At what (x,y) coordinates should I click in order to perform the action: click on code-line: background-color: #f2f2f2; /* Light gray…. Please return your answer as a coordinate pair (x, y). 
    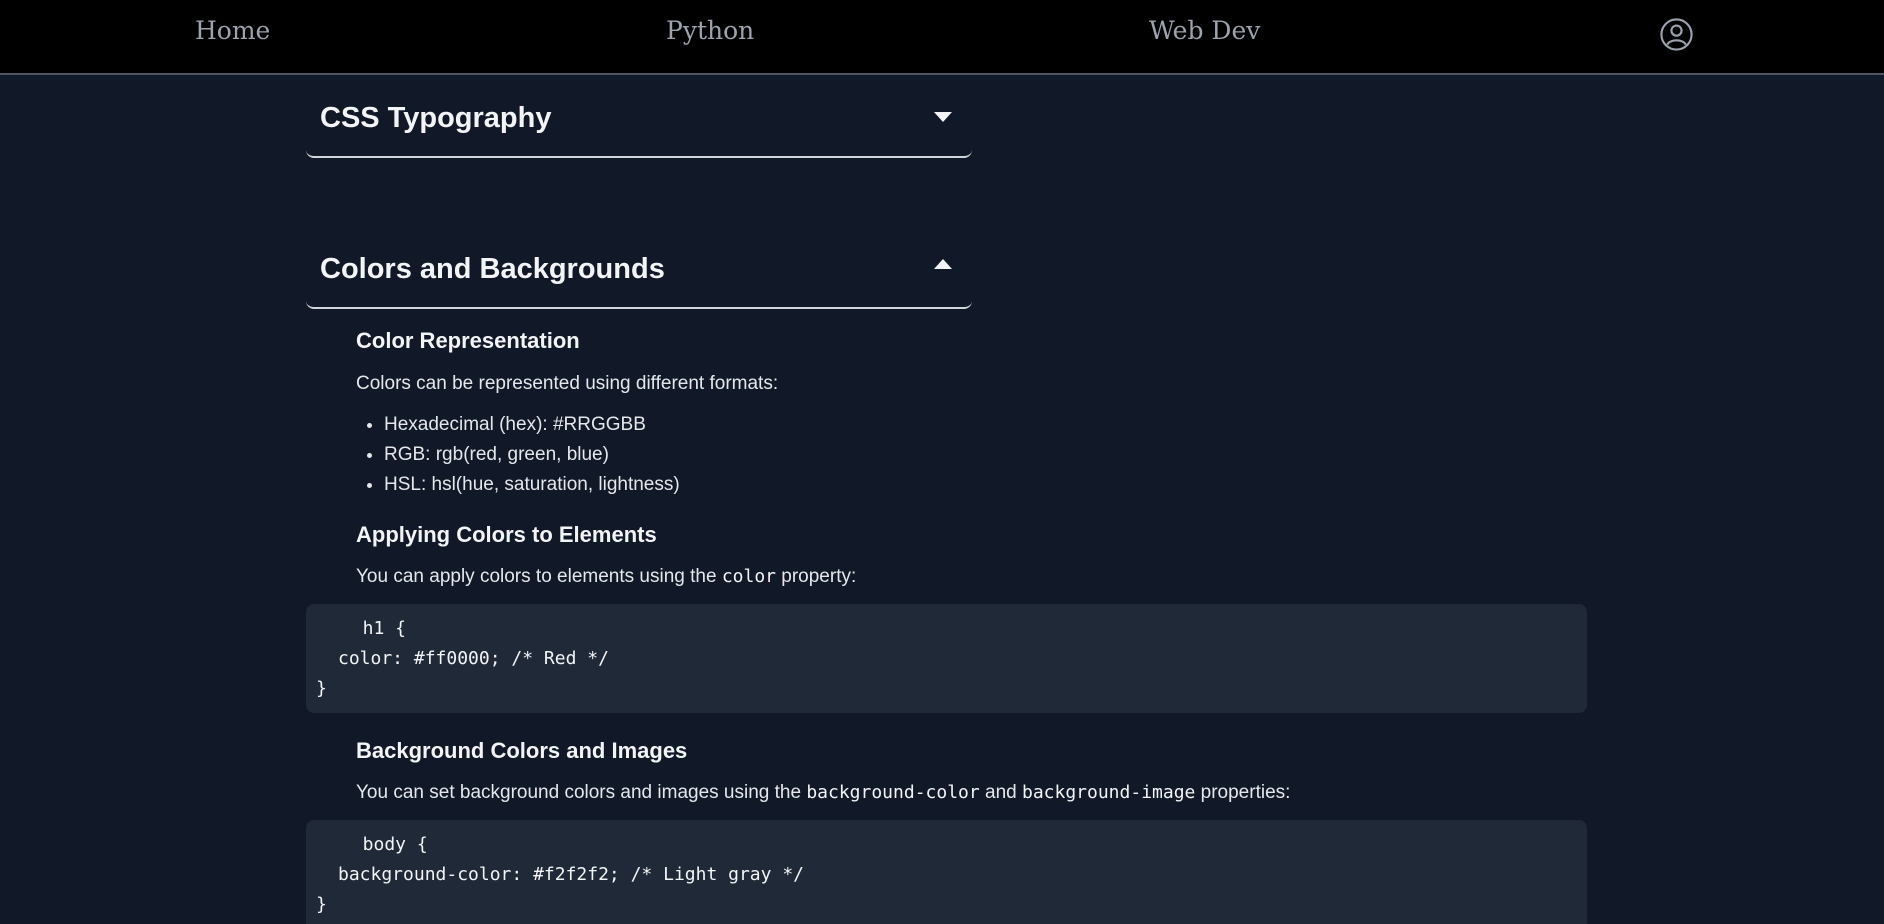
    Looking at the image, I should click on (571, 874).